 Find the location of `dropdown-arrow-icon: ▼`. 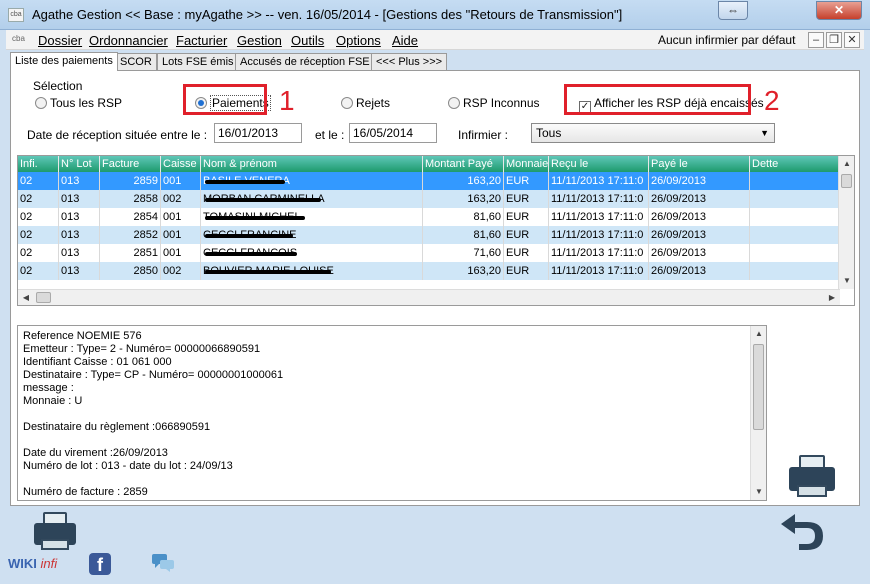

dropdown-arrow-icon: ▼ is located at coordinates (764, 133).